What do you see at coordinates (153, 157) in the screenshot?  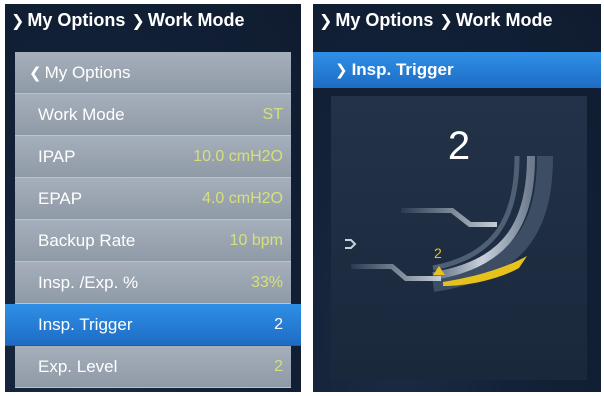 I see `menu-row-ipap: IPAP 10.0 cmH2O` at bounding box center [153, 157].